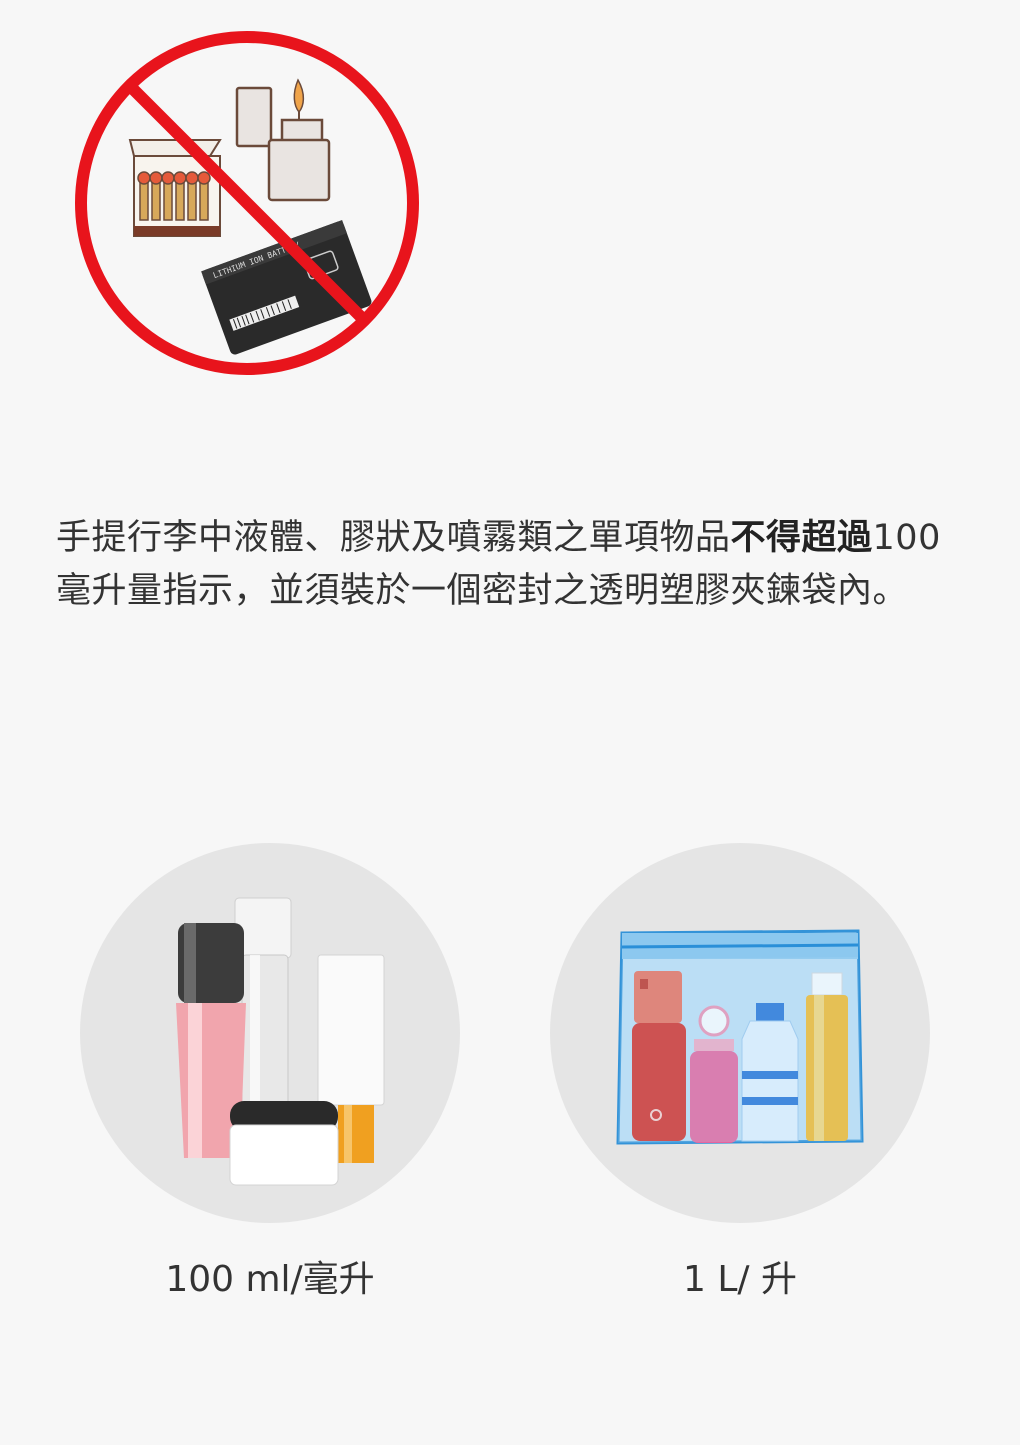 Image resolution: width=1020 pixels, height=1445 pixels. Describe the element at coordinates (283, 140) in the screenshot. I see `lighter-icon` at that location.